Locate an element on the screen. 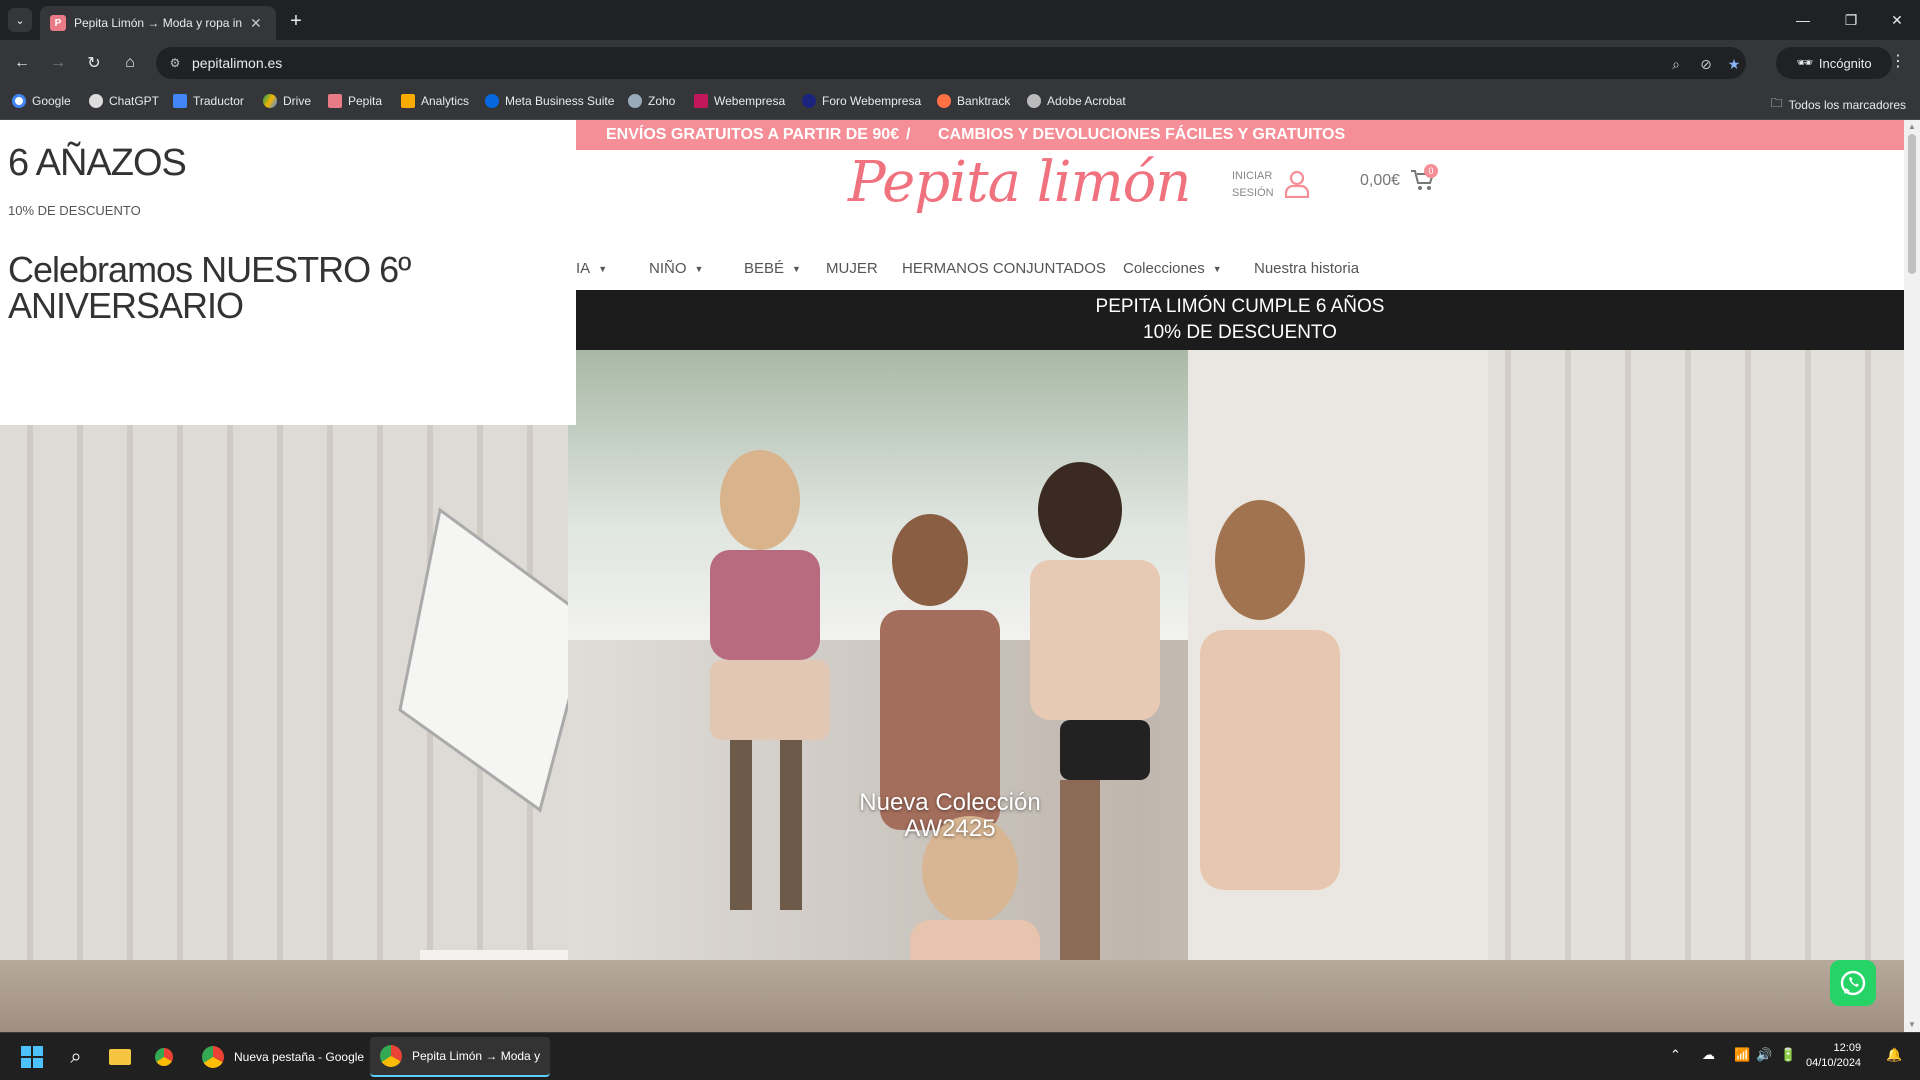  bookmark-acrobat: Adobe Acrobat is located at coordinates (1076, 101).